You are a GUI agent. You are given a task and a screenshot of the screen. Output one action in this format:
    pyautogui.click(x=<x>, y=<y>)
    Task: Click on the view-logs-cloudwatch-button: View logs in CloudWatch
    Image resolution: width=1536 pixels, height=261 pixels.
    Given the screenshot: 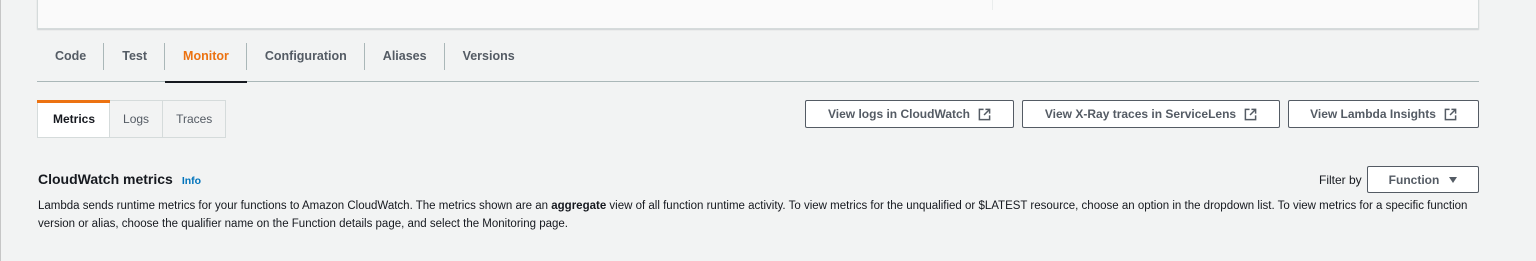 What is the action you would take?
    pyautogui.click(x=909, y=114)
    